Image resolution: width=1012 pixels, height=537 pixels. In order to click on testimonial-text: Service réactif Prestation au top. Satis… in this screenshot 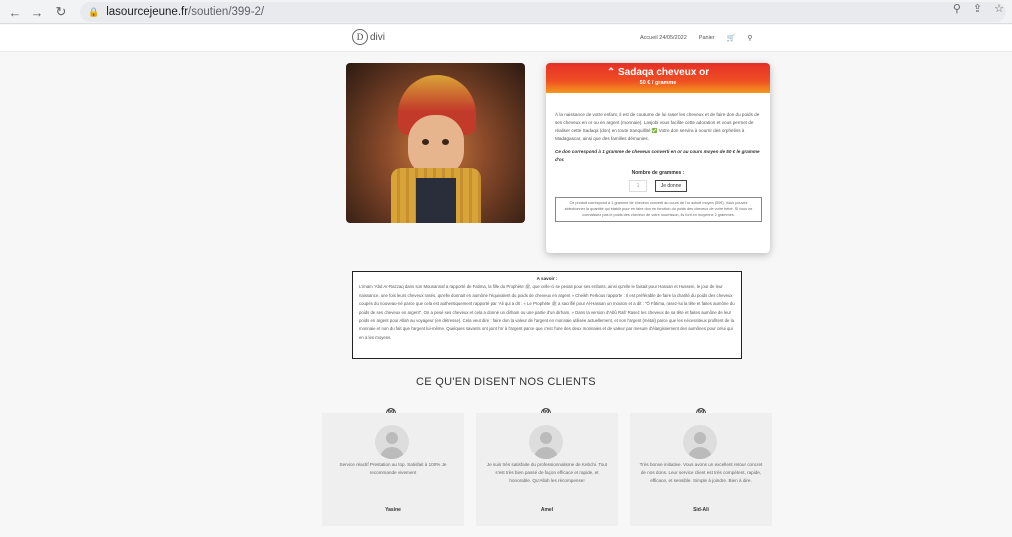, I will do `click(393, 468)`.